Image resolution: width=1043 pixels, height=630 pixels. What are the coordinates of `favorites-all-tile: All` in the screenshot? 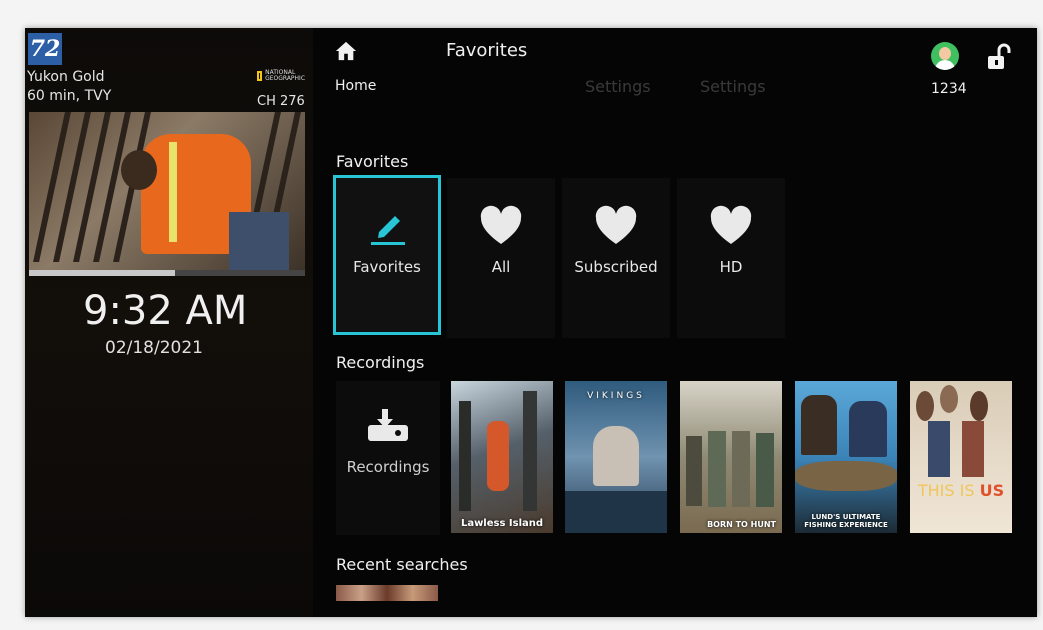 It's located at (501, 258).